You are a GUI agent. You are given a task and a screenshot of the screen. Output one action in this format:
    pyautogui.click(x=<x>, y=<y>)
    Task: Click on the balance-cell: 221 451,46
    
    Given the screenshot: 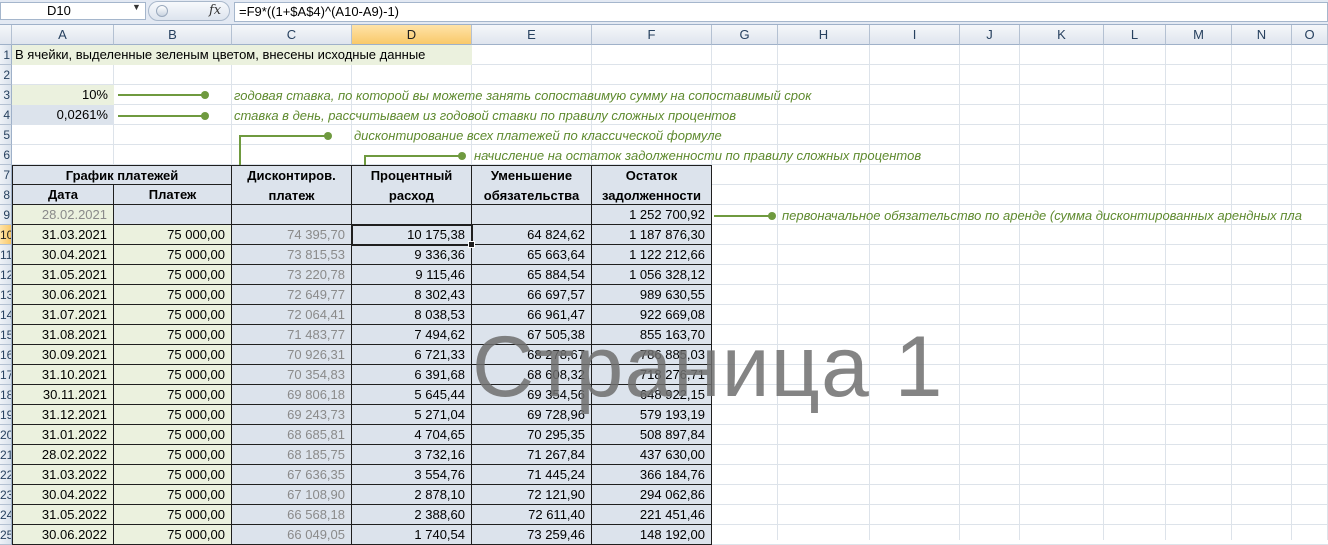 What is the action you would take?
    pyautogui.click(x=652, y=515)
    